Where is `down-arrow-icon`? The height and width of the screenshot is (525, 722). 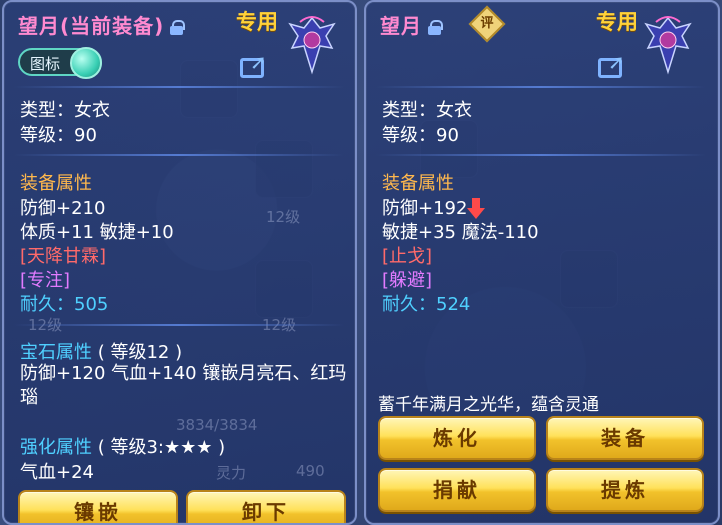
down-arrow-icon is located at coordinates (476, 209).